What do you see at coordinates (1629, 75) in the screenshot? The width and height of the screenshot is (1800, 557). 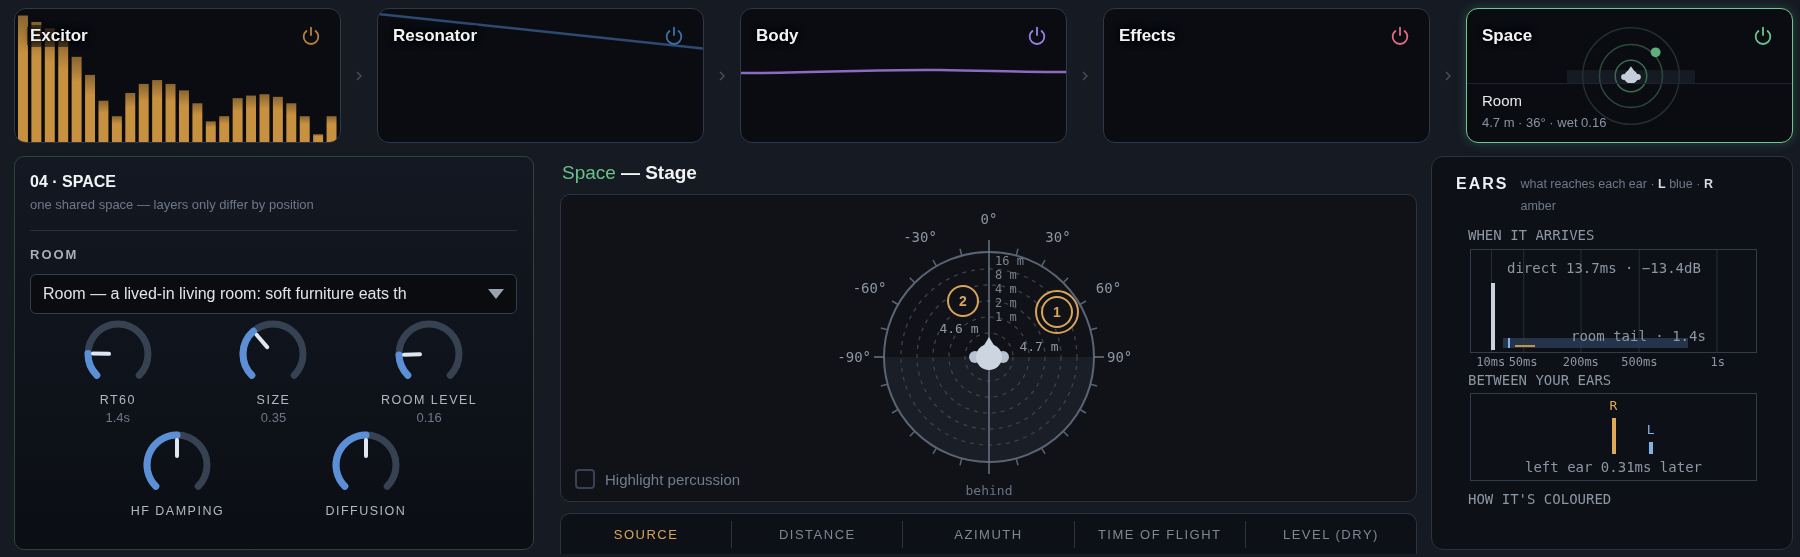 I see `module-card: Space Room 4.7 m · 36° · wet 0.16` at bounding box center [1629, 75].